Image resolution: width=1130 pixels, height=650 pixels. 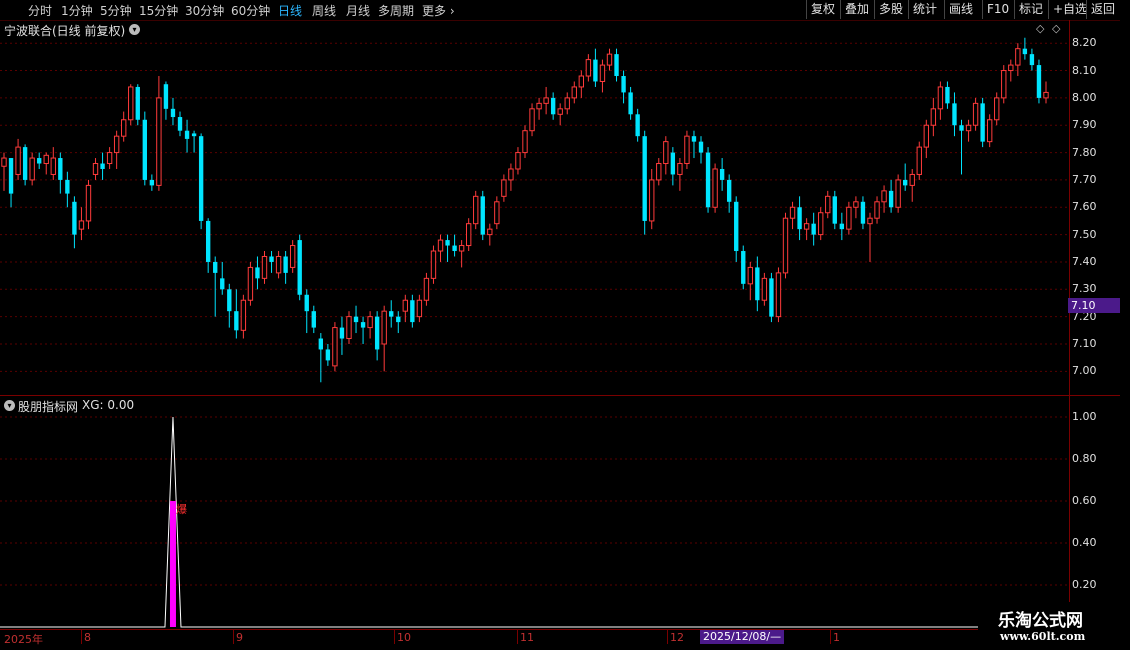 I want to click on toolbar-button-7: +自选, so click(x=1069, y=9).